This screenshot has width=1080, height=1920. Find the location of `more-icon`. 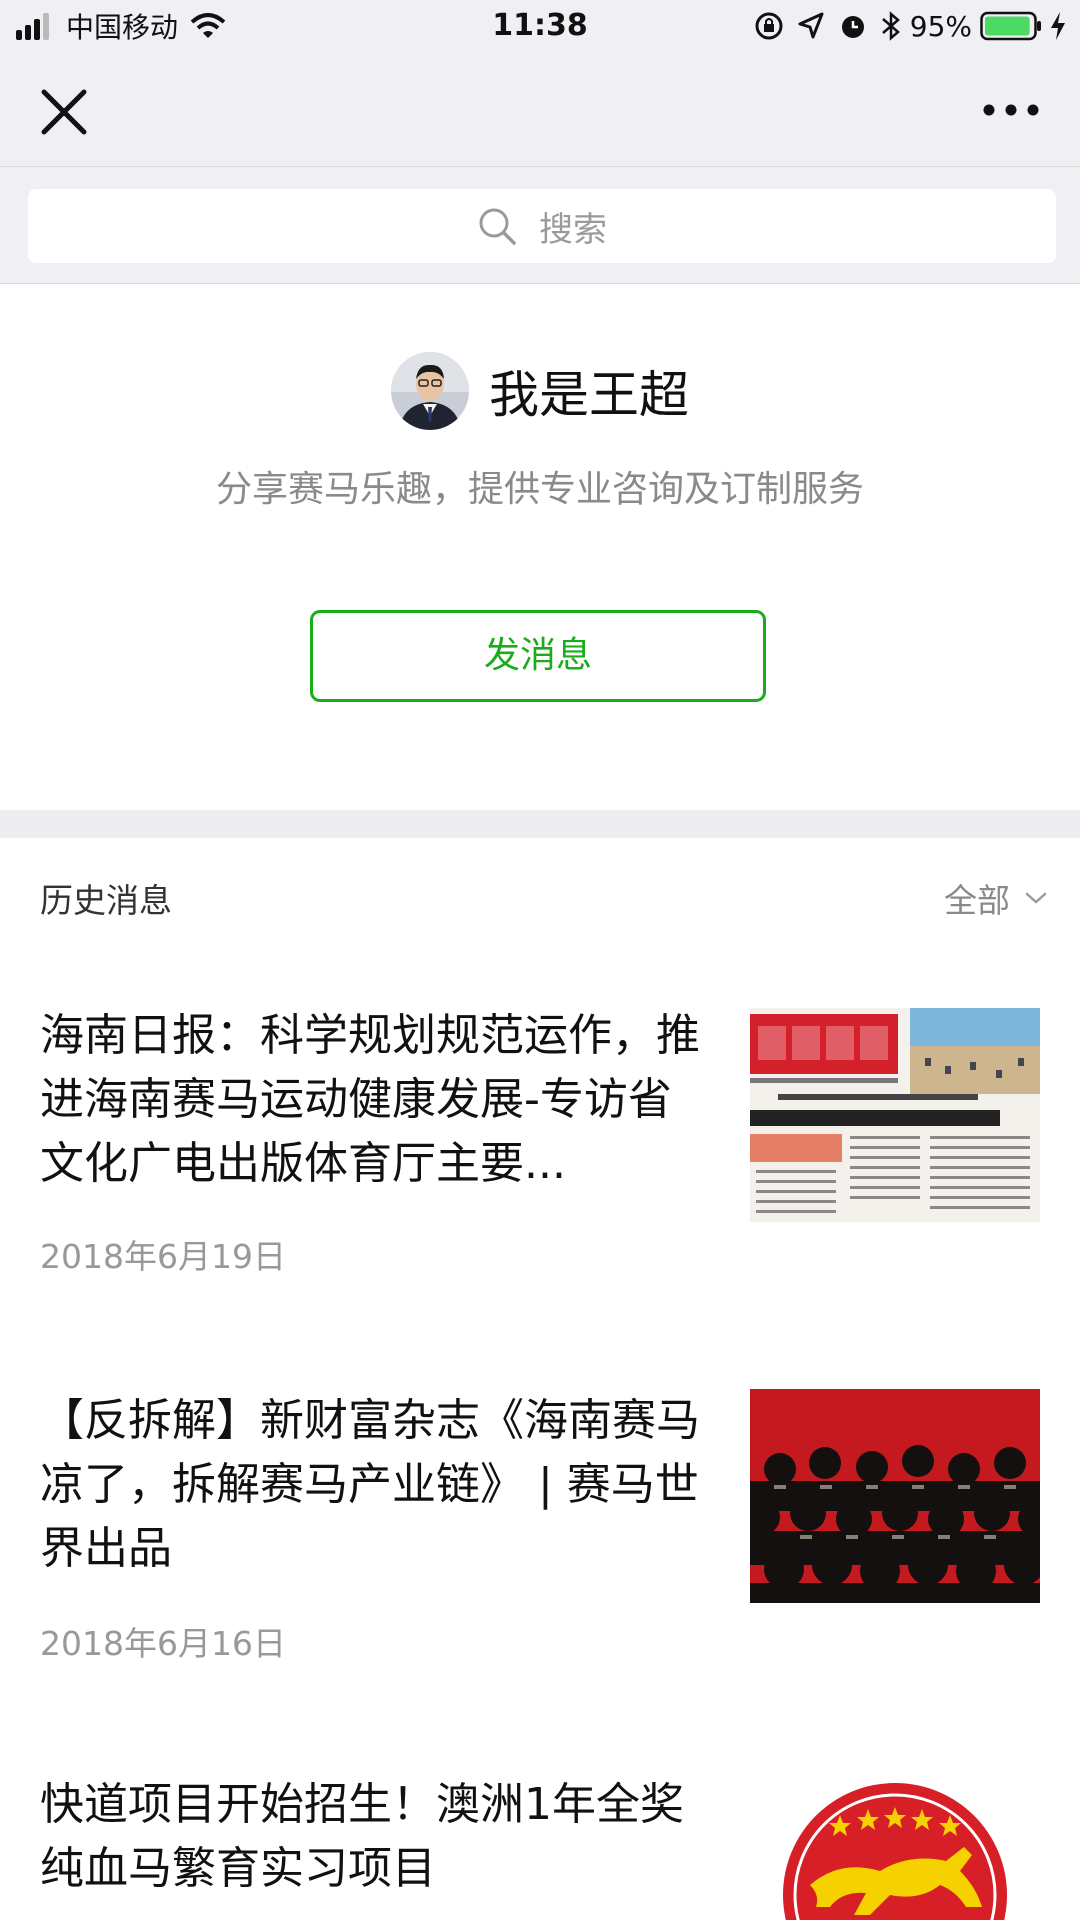

more-icon is located at coordinates (1011, 110).